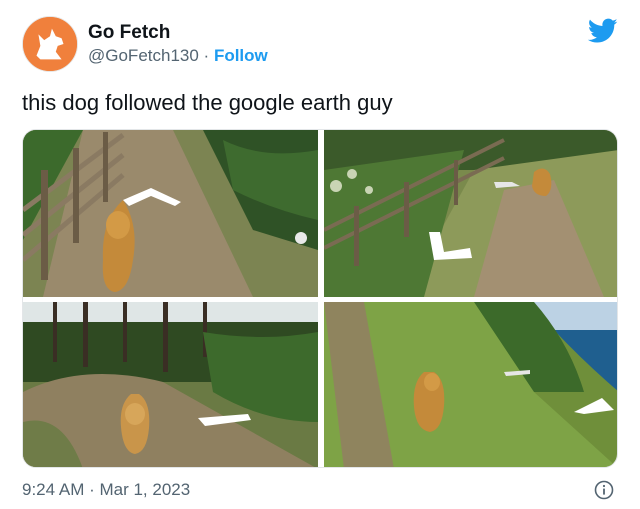  I want to click on dog-logo-icon, so click(50, 44).